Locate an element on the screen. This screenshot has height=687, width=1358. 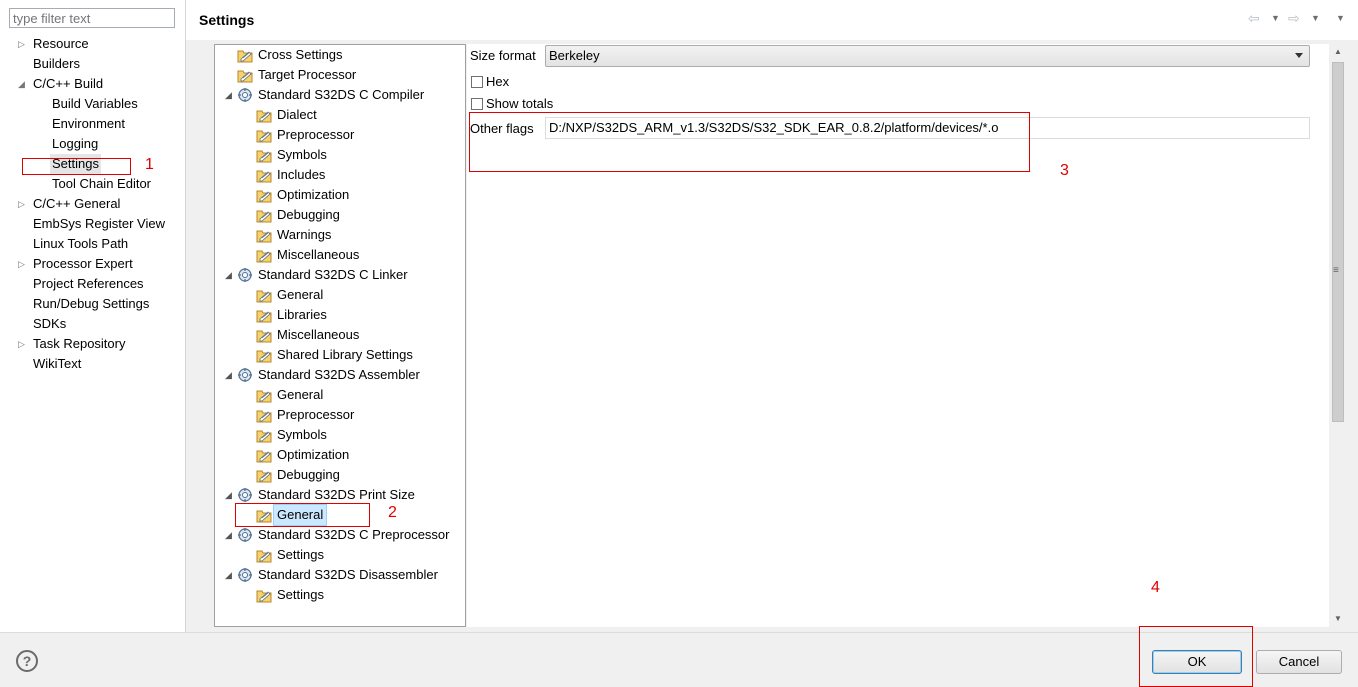
tree-item-cross-settings: Cross Settings is located at coordinates (300, 55).